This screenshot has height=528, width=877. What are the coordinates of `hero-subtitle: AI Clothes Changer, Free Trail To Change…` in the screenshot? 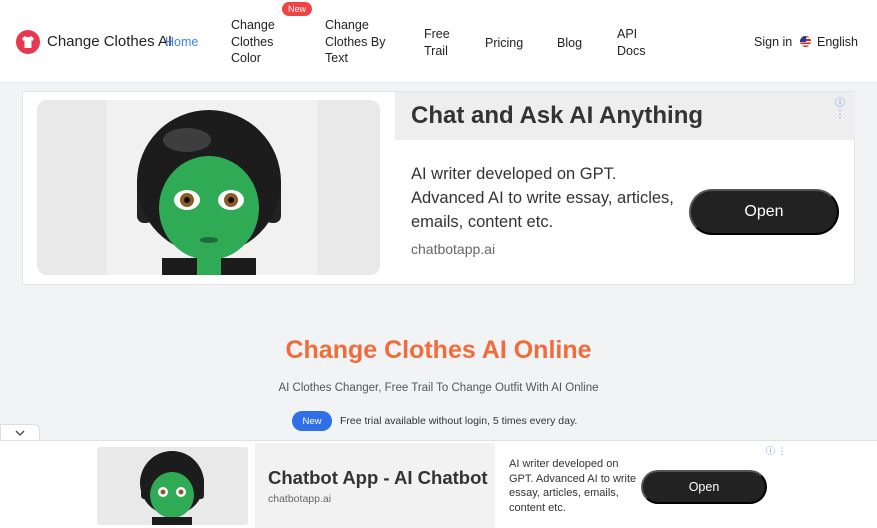 It's located at (438, 388).